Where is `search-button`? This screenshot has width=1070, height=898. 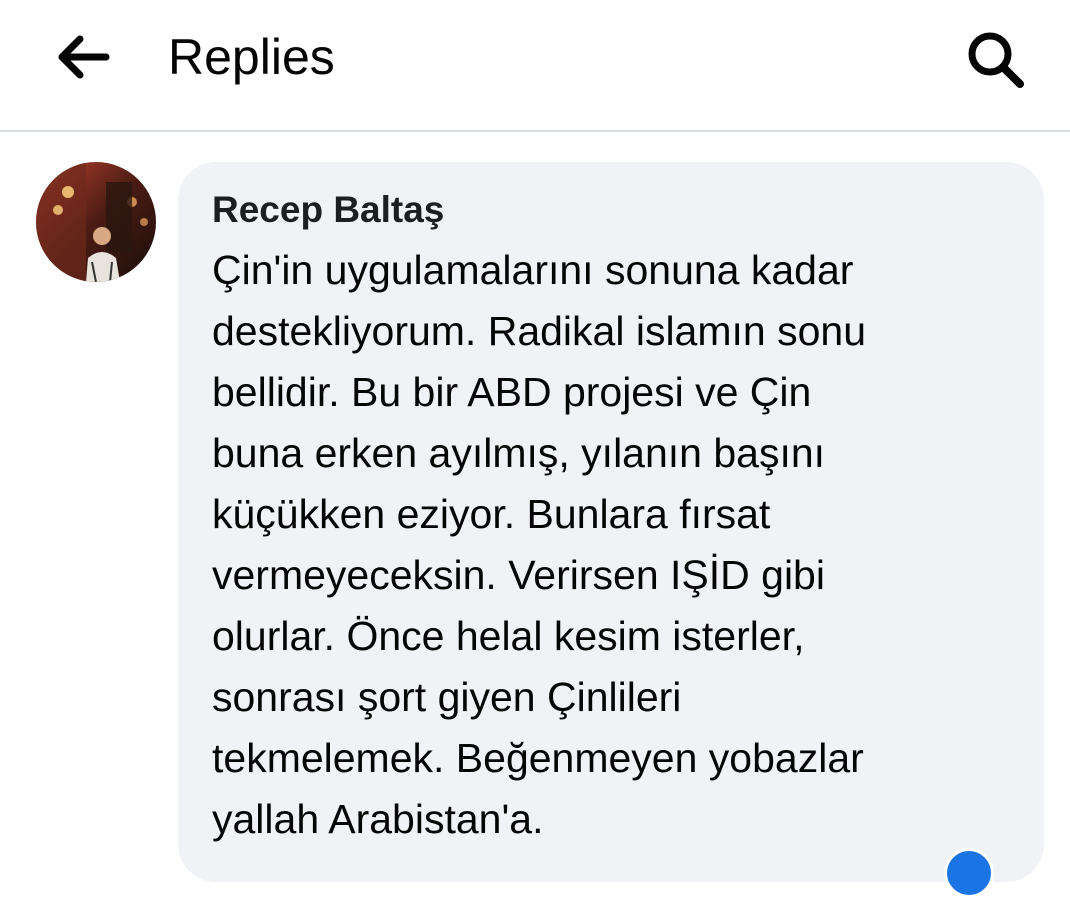 search-button is located at coordinates (995, 59).